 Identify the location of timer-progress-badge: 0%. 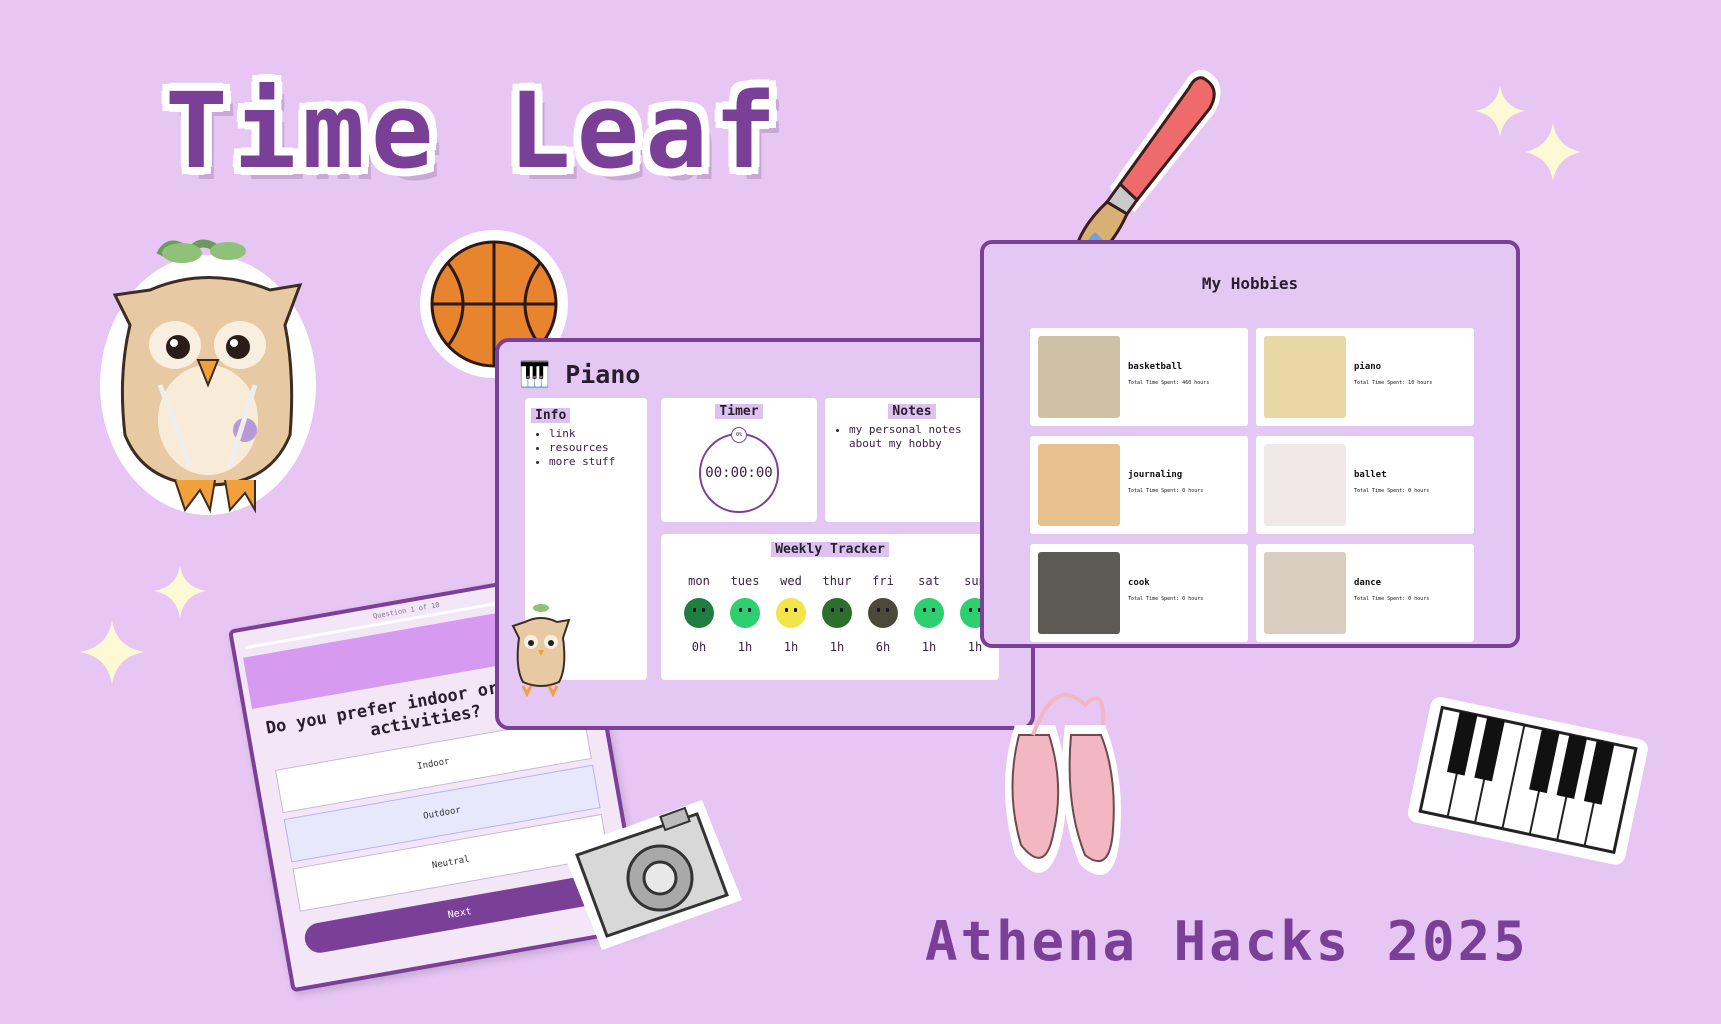
(739, 435).